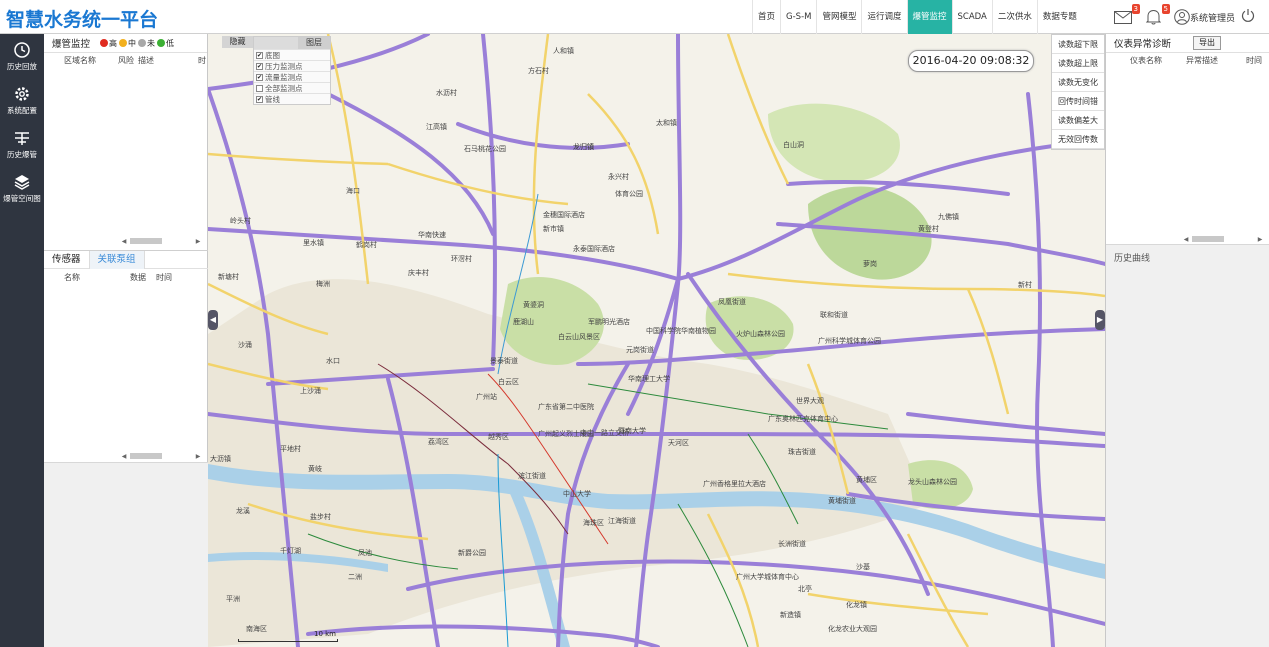  Describe the element at coordinates (355, 577) in the screenshot. I see `map-place-label: 二洲` at that location.